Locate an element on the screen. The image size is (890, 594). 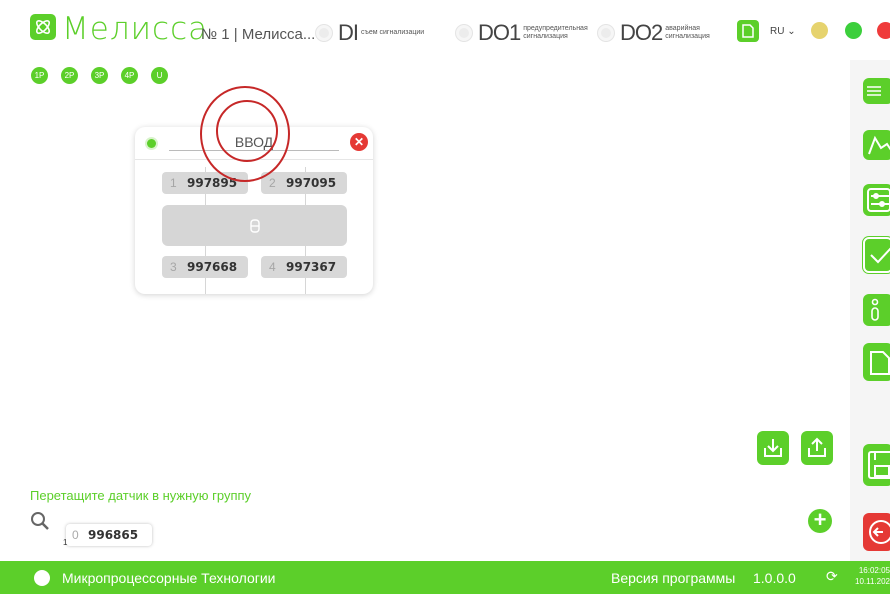
status-circle-green is located at coordinates (853, 30).